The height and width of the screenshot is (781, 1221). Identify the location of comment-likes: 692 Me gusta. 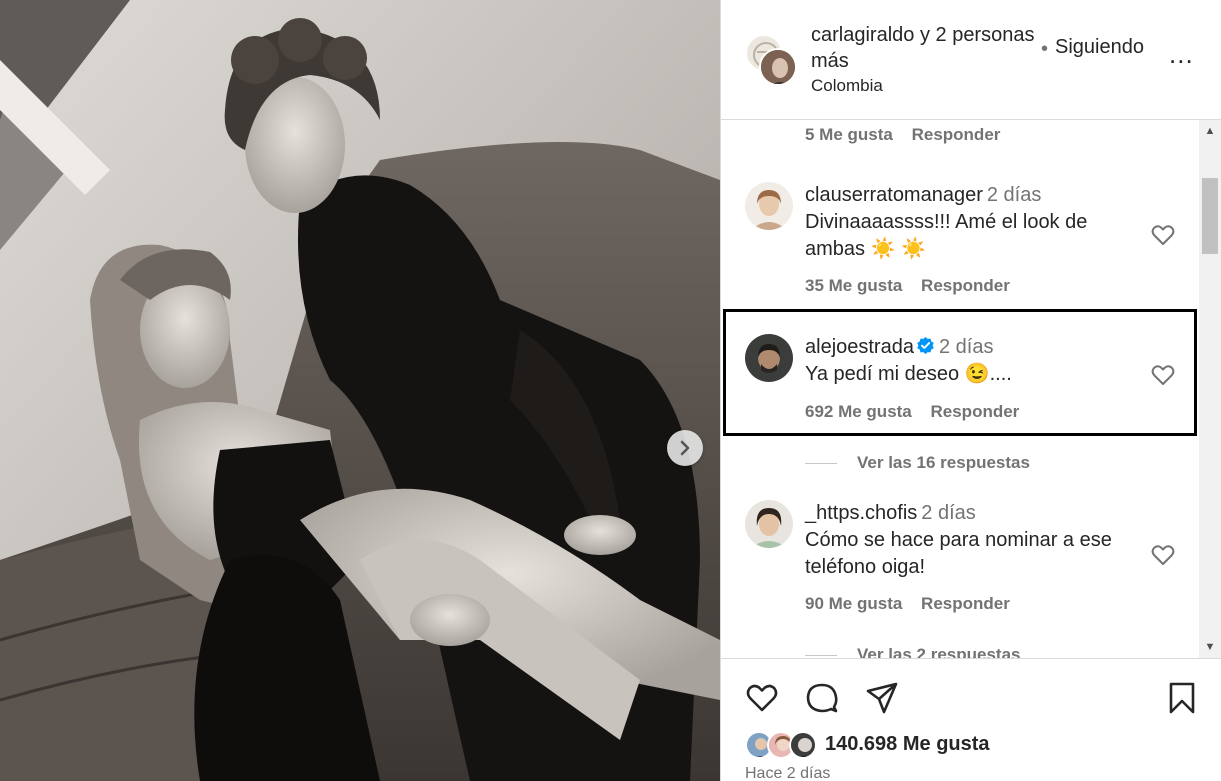
(858, 411).